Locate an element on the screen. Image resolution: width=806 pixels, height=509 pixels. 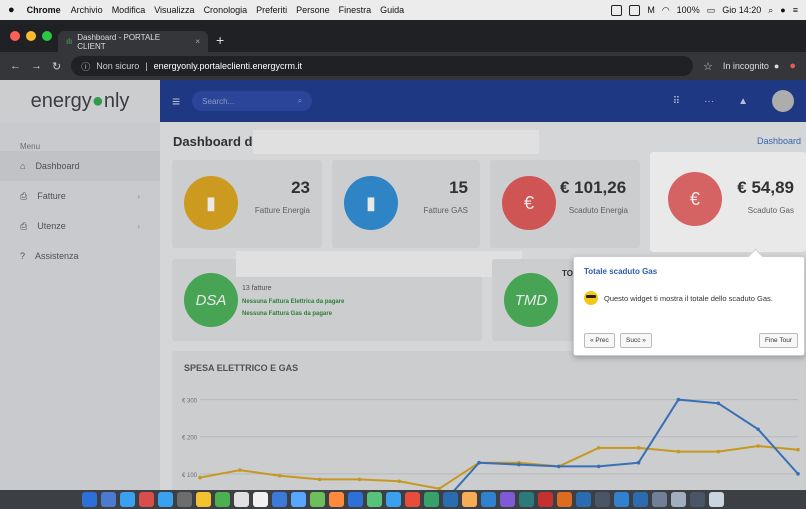
menu-persone: Persone is located at coordinates (313, 10).